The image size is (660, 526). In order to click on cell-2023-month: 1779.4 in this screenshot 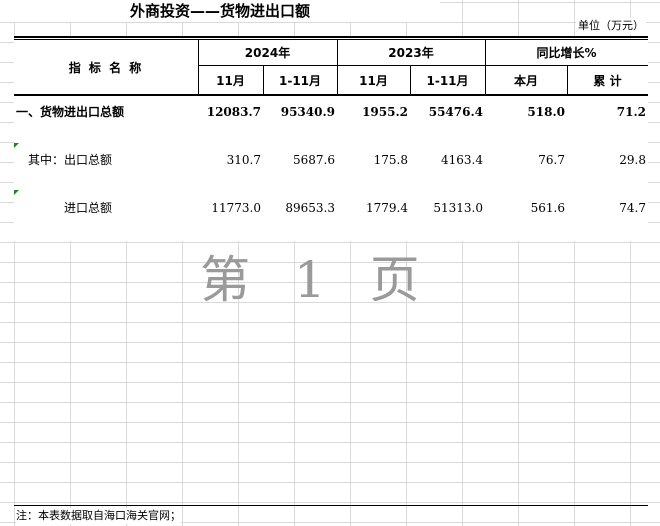, I will do `click(387, 208)`.